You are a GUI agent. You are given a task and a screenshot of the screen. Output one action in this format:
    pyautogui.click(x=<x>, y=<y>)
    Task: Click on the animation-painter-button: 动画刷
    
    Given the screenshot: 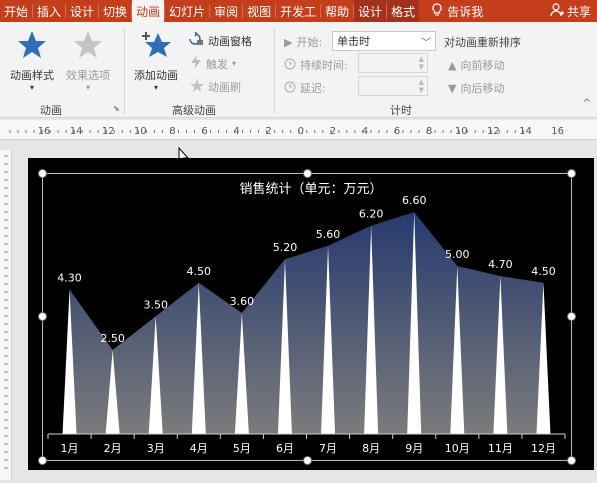 What is the action you would take?
    pyautogui.click(x=215, y=86)
    